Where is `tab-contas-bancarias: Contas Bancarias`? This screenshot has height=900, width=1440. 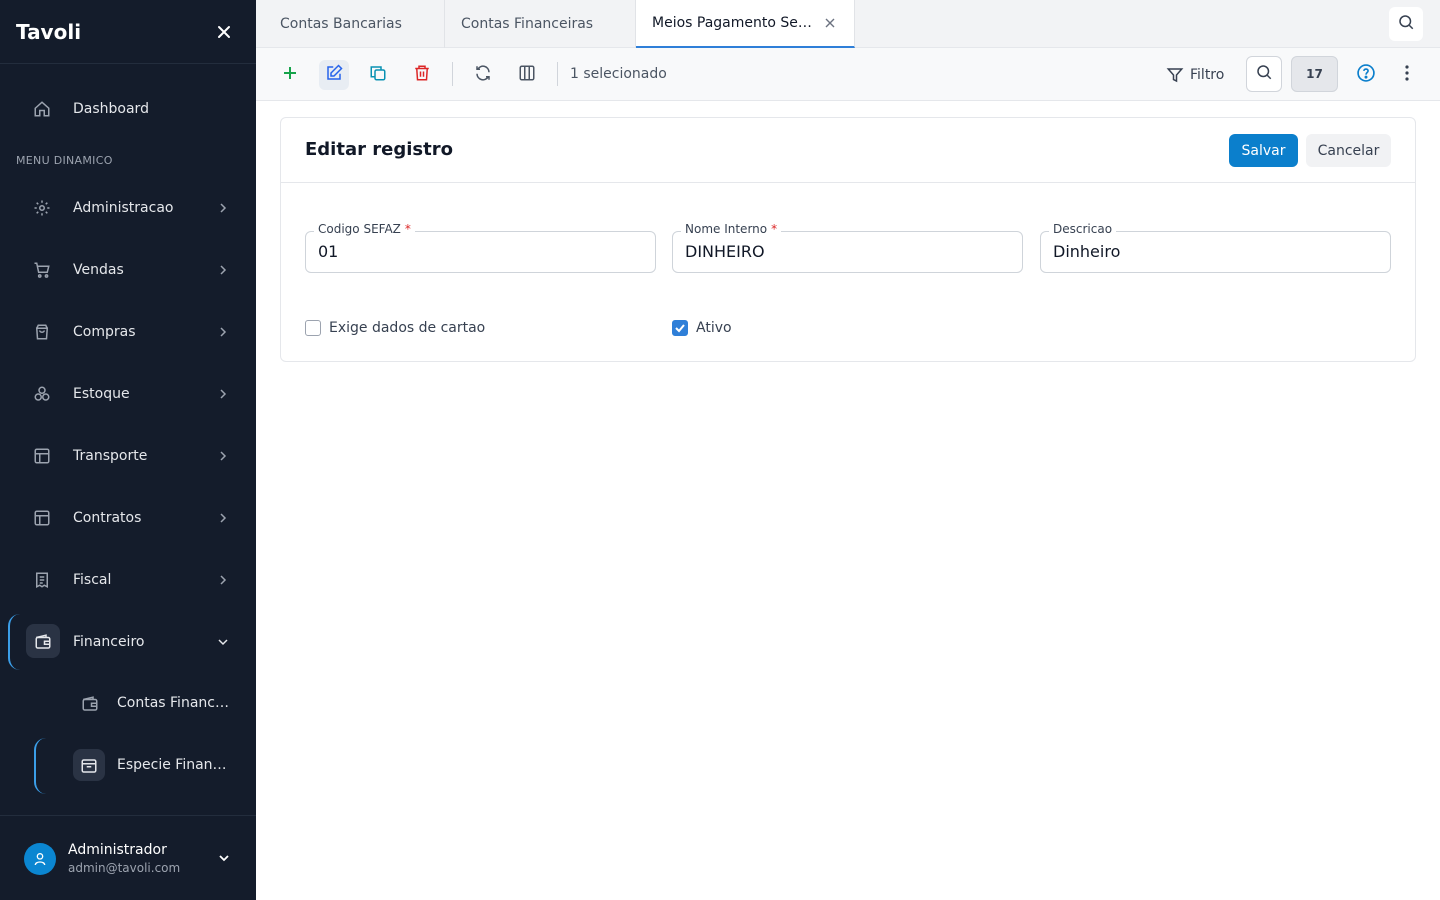
tab-contas-bancarias: Contas Bancarias is located at coordinates (350, 24).